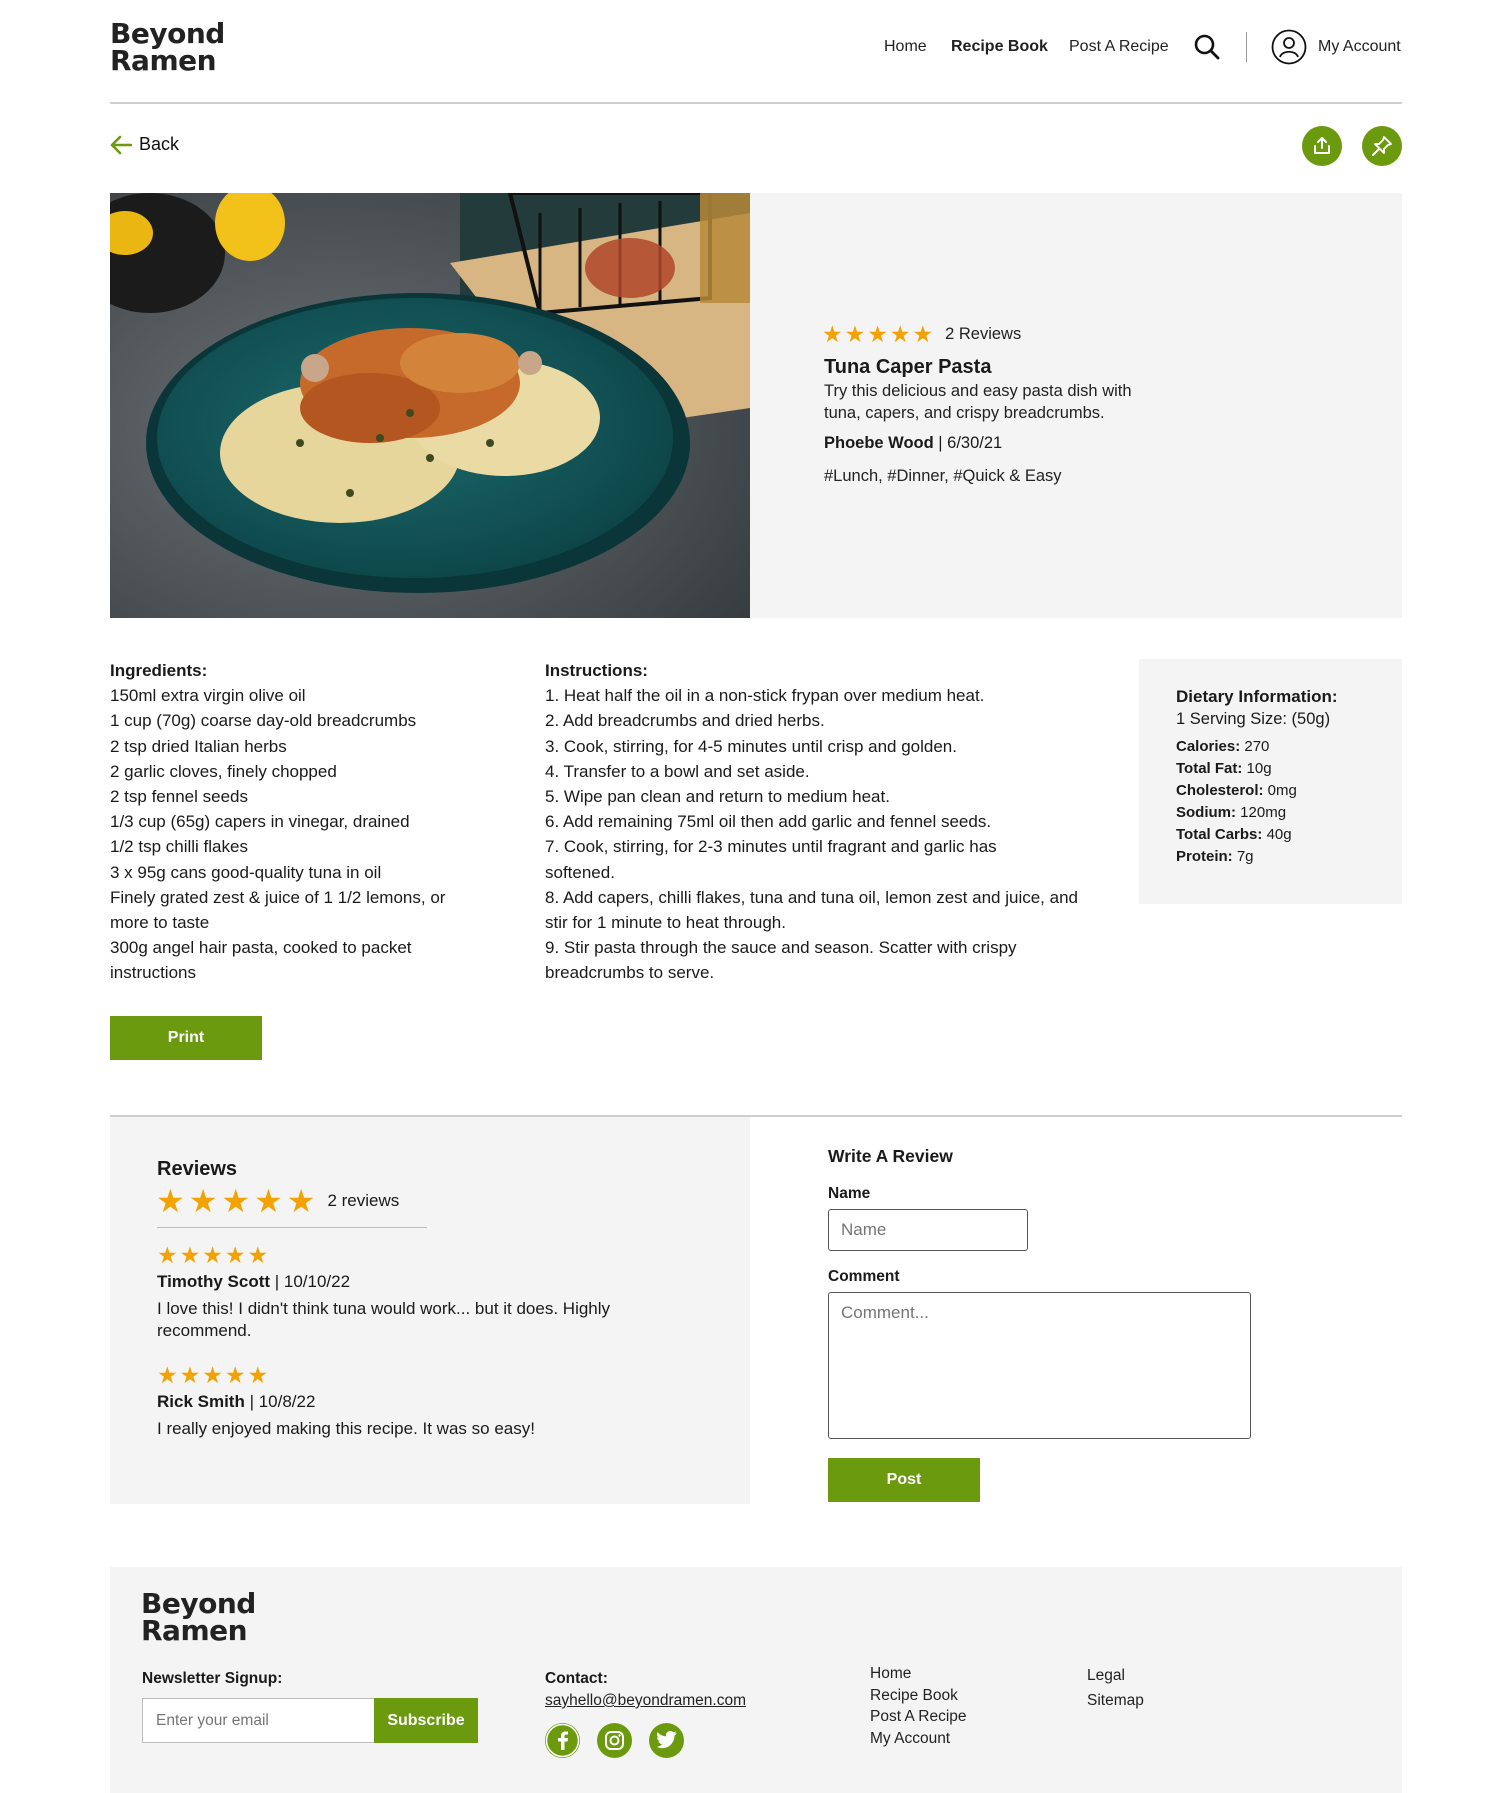 The height and width of the screenshot is (1793, 1500). Describe the element at coordinates (437, 1282) in the screenshot. I see `review-byline: Timothy Scott | 10/10/22` at that location.